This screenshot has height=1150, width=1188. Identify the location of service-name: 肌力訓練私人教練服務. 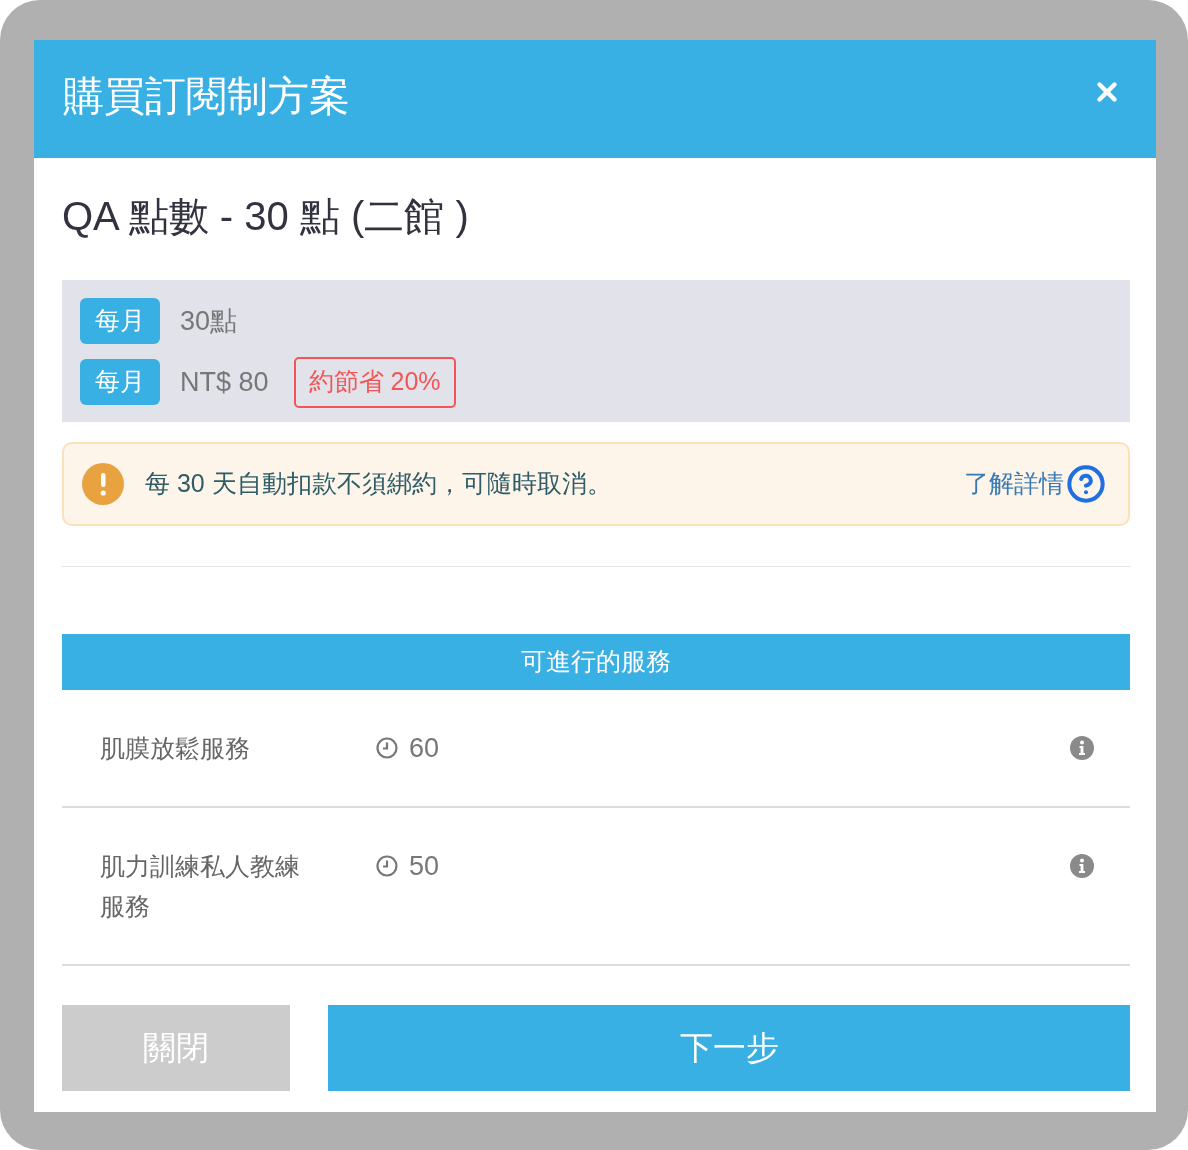
(200, 886).